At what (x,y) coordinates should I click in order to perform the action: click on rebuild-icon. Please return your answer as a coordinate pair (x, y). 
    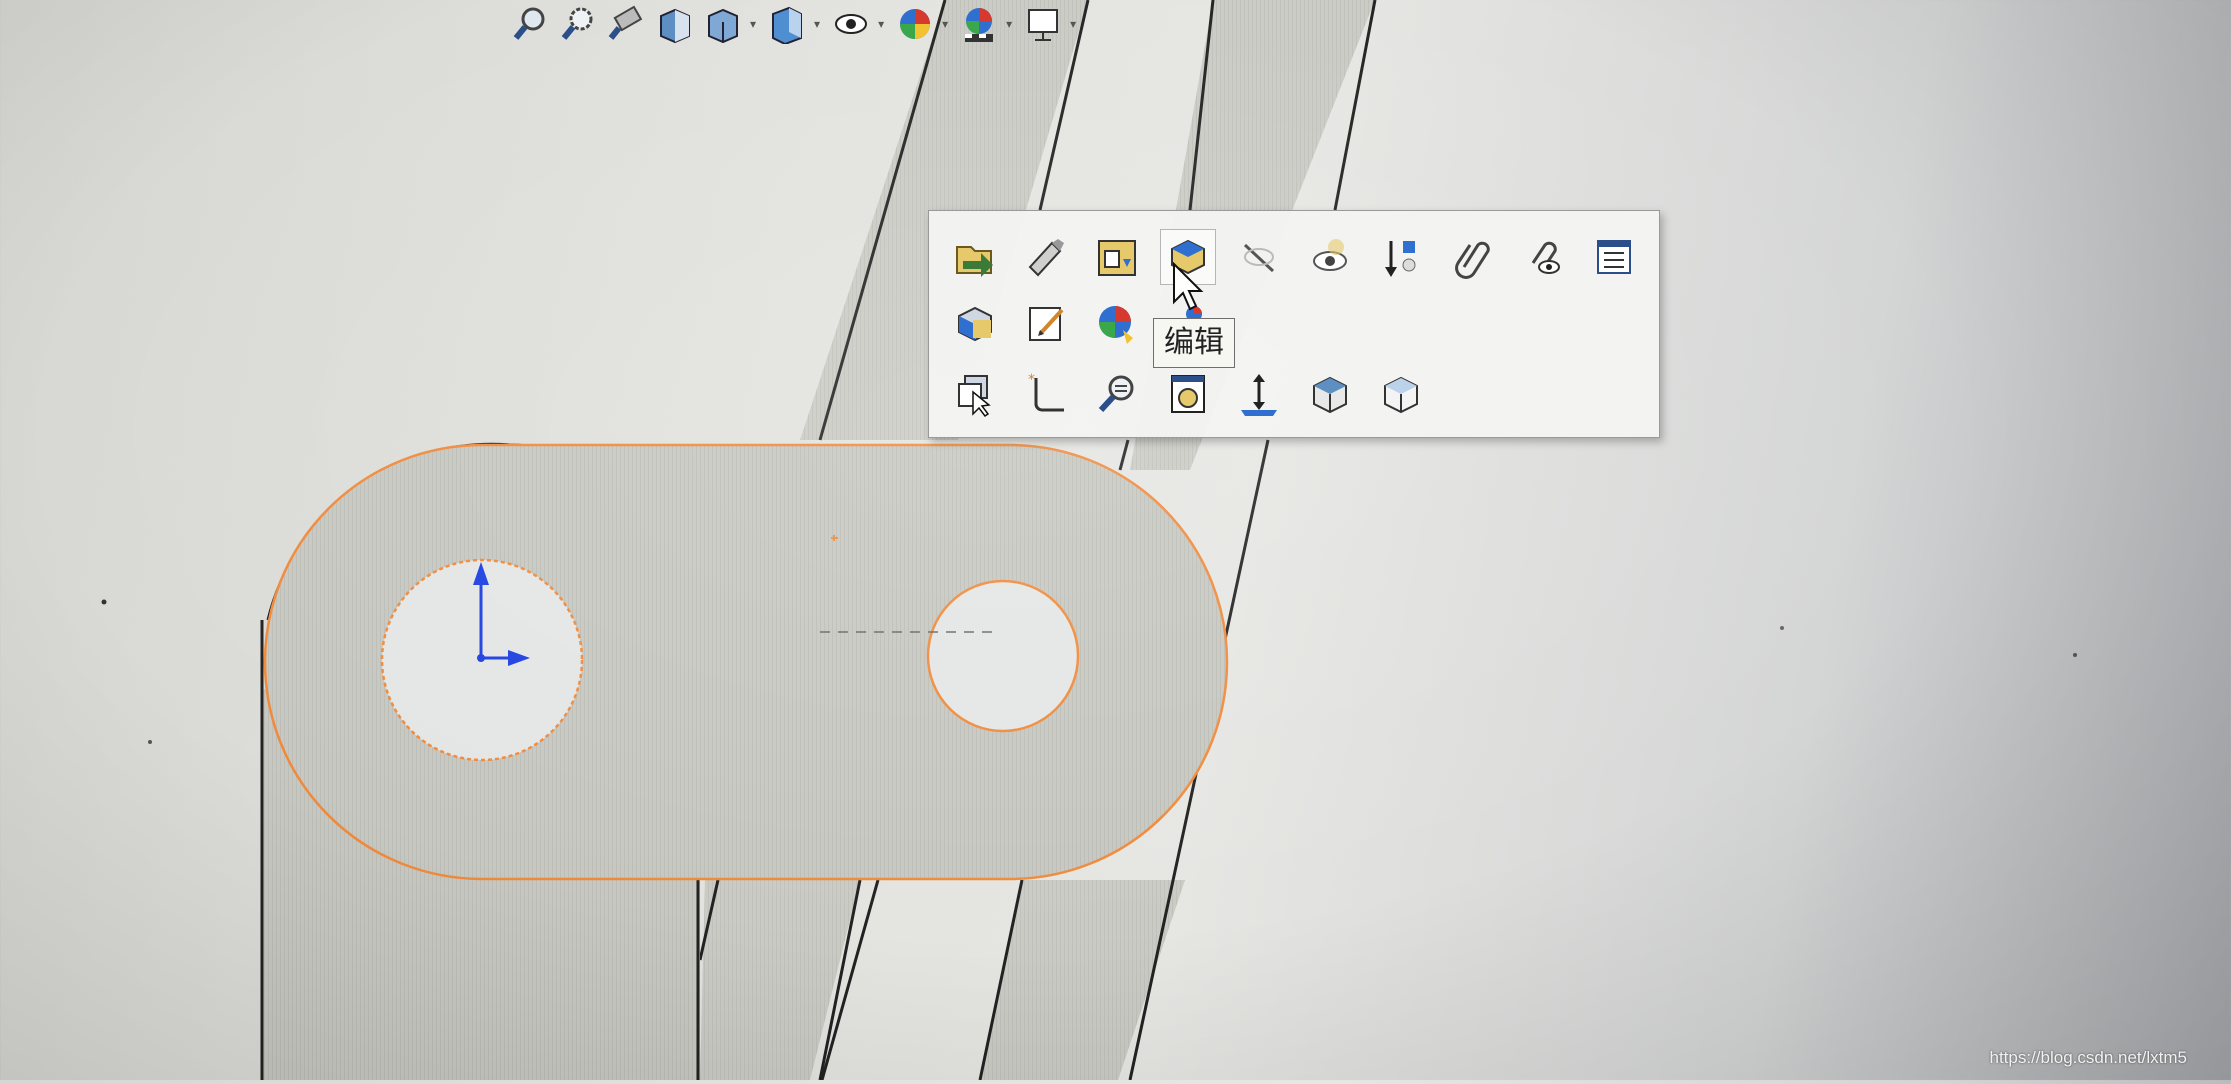
    Looking at the image, I should click on (1046, 258).